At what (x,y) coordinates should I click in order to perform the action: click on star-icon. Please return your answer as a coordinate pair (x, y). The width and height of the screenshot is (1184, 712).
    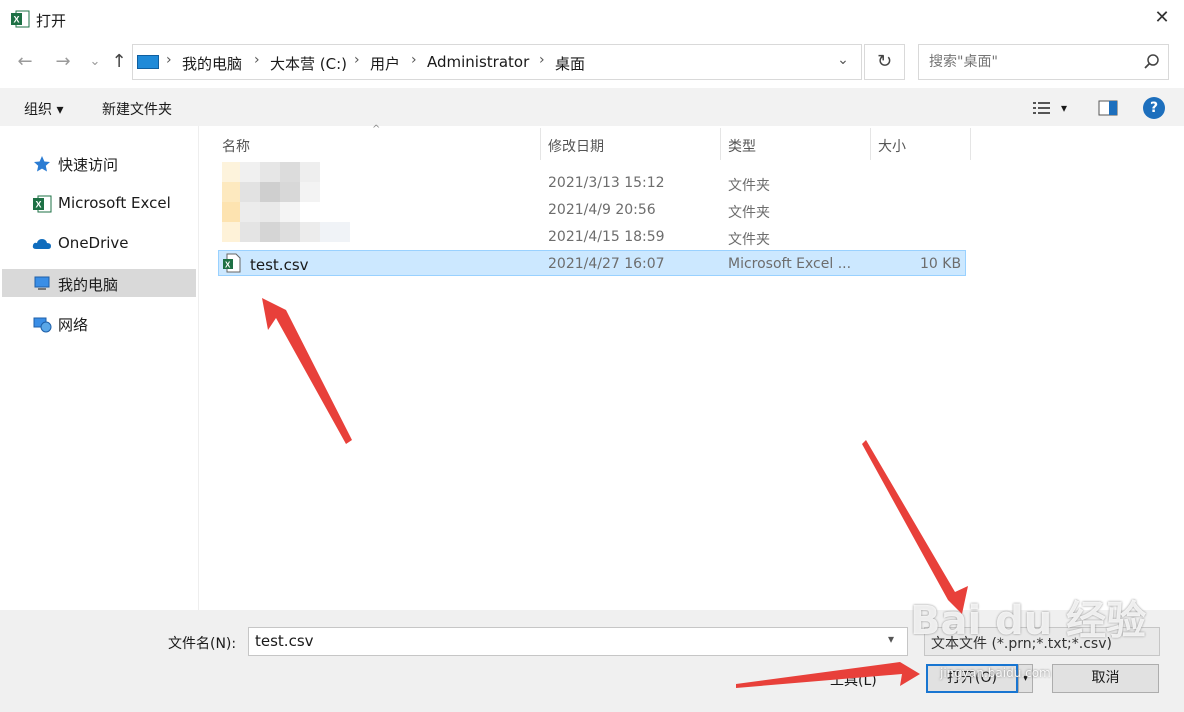
    Looking at the image, I should click on (42, 164).